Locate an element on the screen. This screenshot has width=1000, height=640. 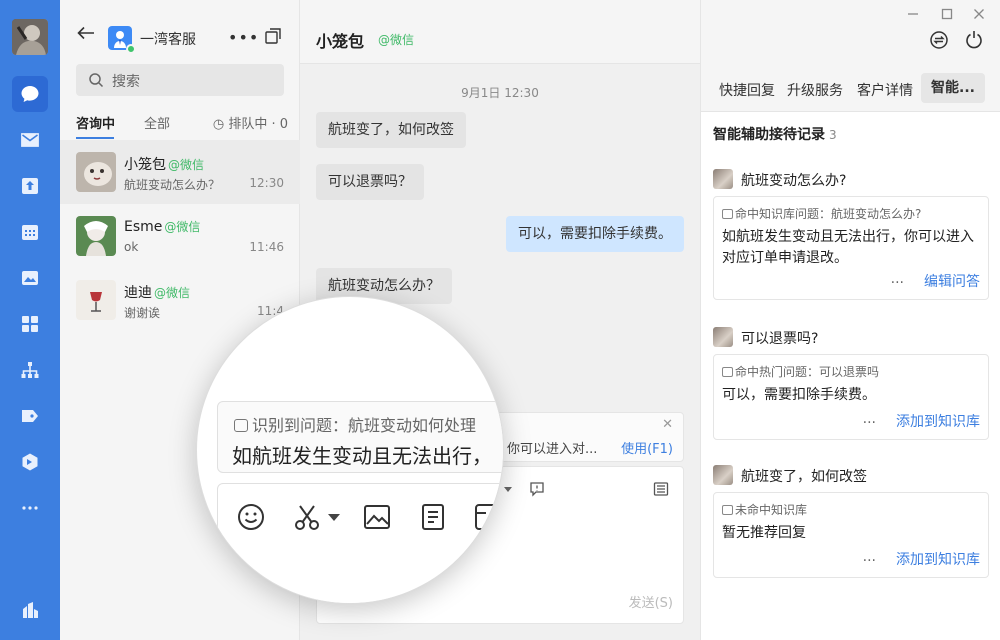
queue-status: ◷ 排队中 · 0 is located at coordinates (250, 122).